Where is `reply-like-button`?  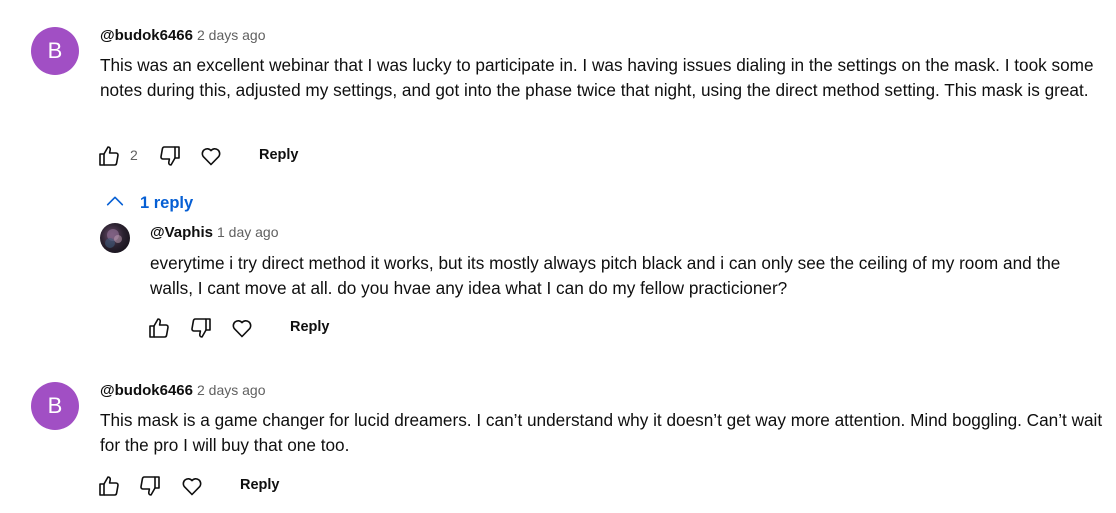
reply-like-button is located at coordinates (159, 328).